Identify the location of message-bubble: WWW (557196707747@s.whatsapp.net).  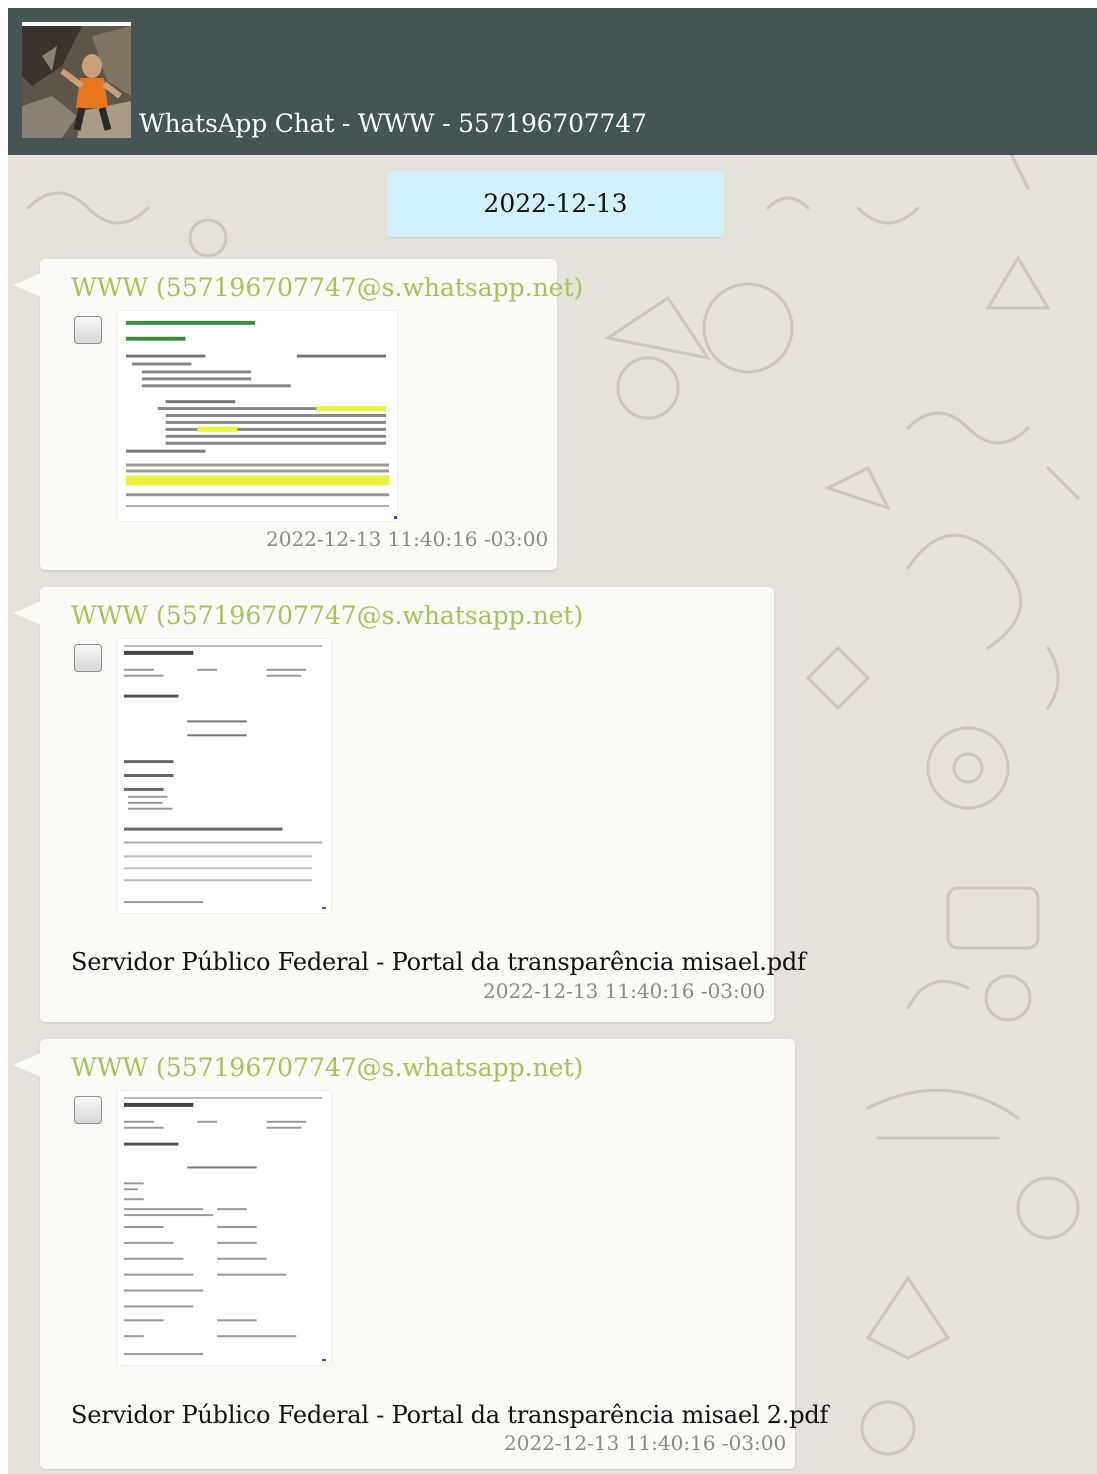
(298, 414).